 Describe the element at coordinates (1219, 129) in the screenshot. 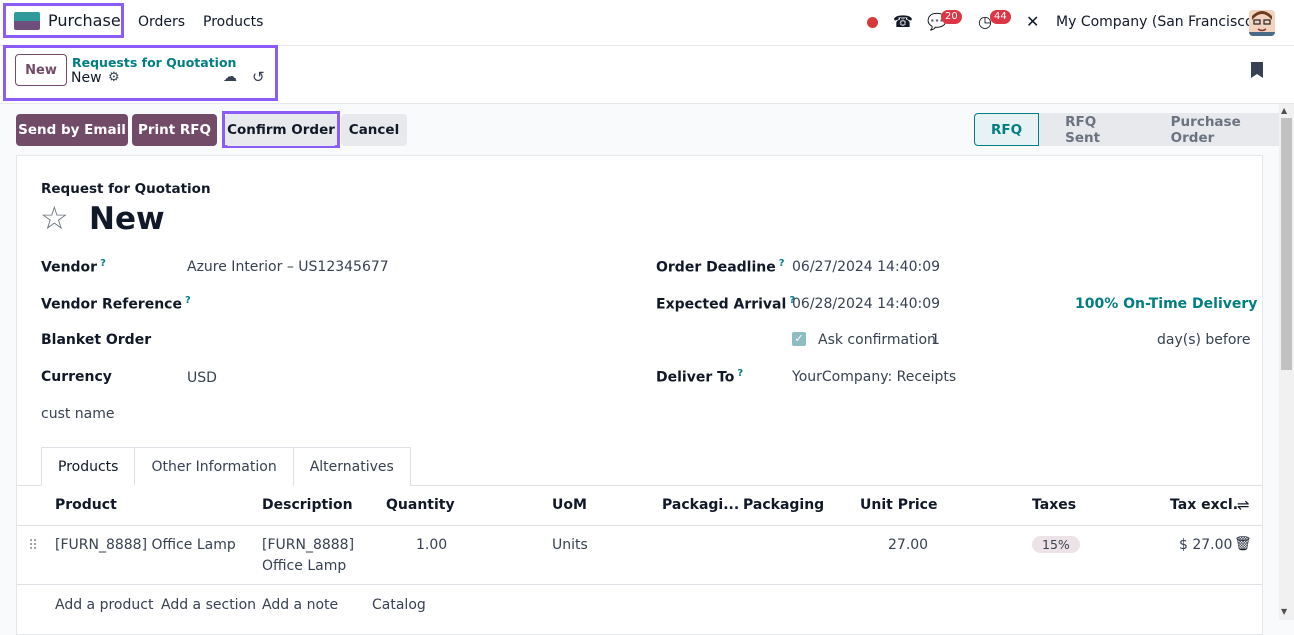

I see `stage-purchase-order: Purchase Order` at that location.